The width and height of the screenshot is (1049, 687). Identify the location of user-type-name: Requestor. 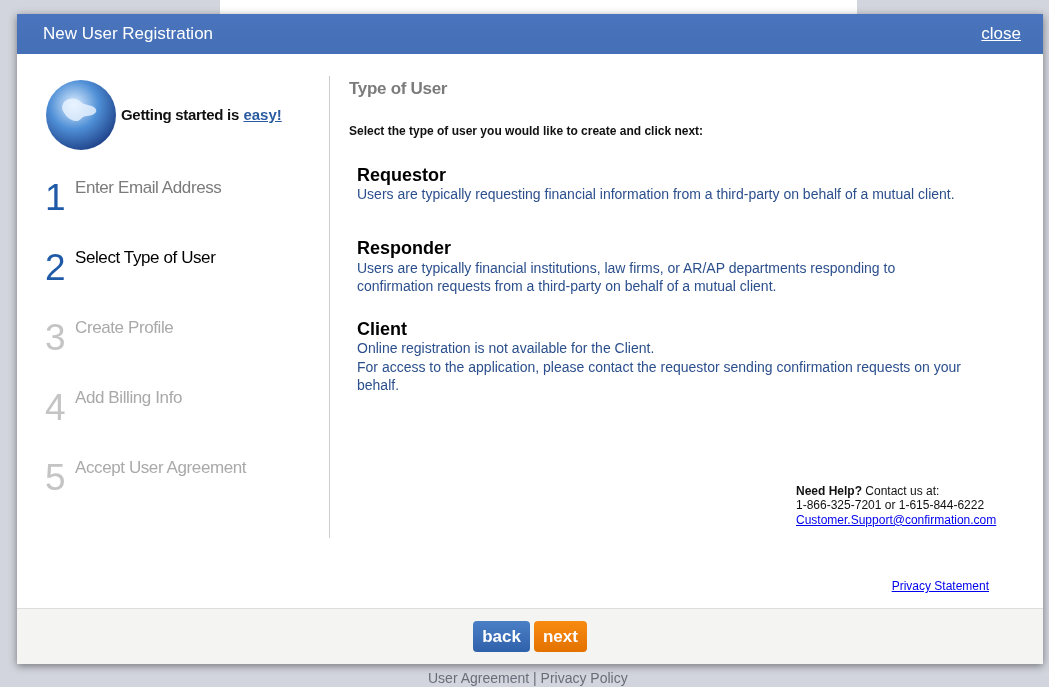
(402, 175).